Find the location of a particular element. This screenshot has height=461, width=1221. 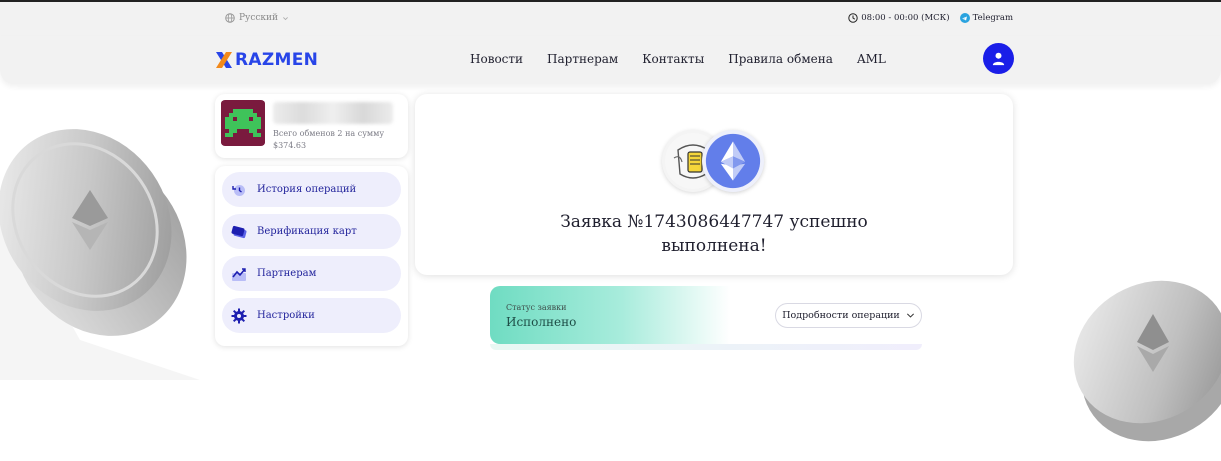

order-success-title: Заявка №1743086447747 успешно выполнена! is located at coordinates (714, 234).